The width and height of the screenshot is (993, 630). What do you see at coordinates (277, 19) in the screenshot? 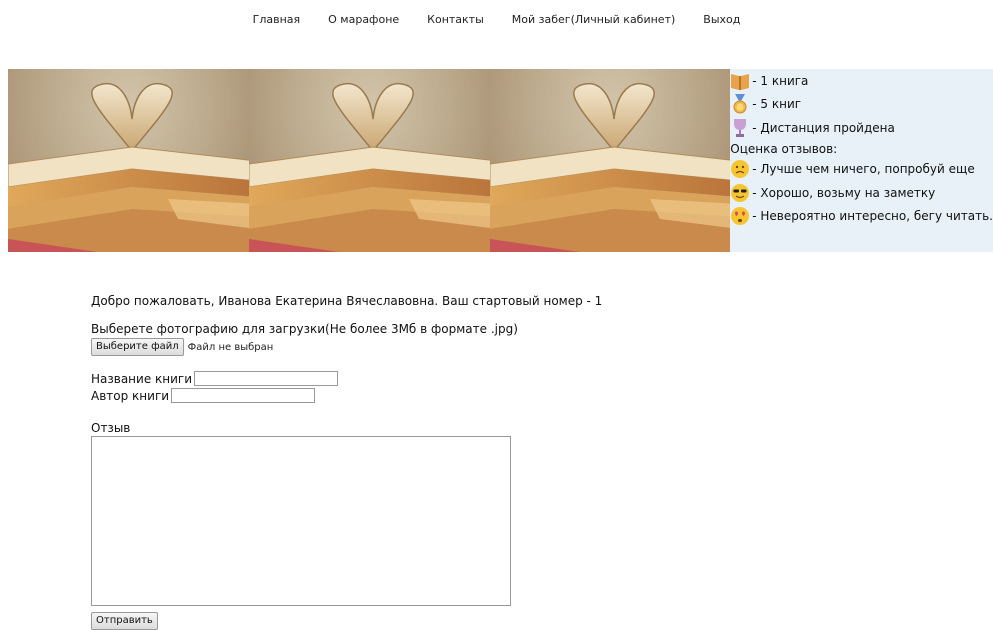
I see `nav-home: Главная` at bounding box center [277, 19].